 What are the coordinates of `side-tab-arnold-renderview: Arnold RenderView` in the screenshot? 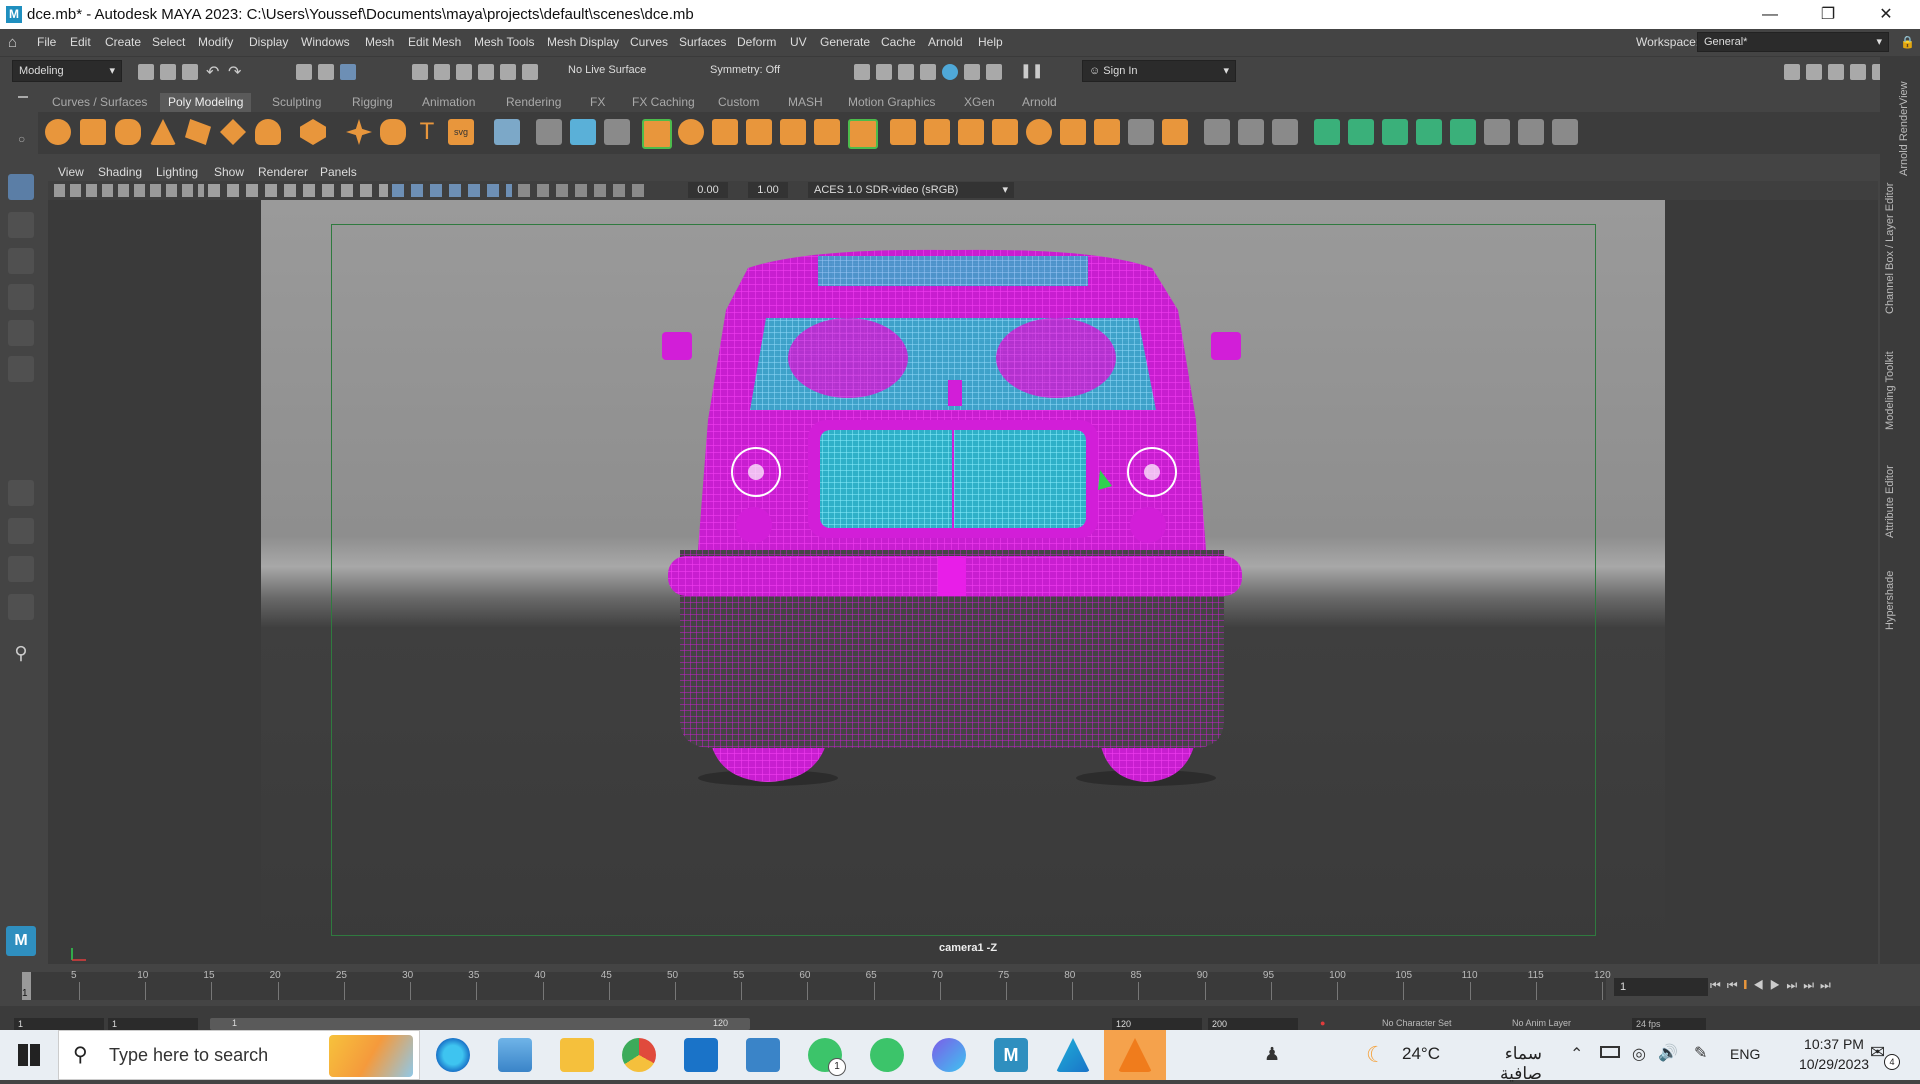 It's located at (1904, 120).